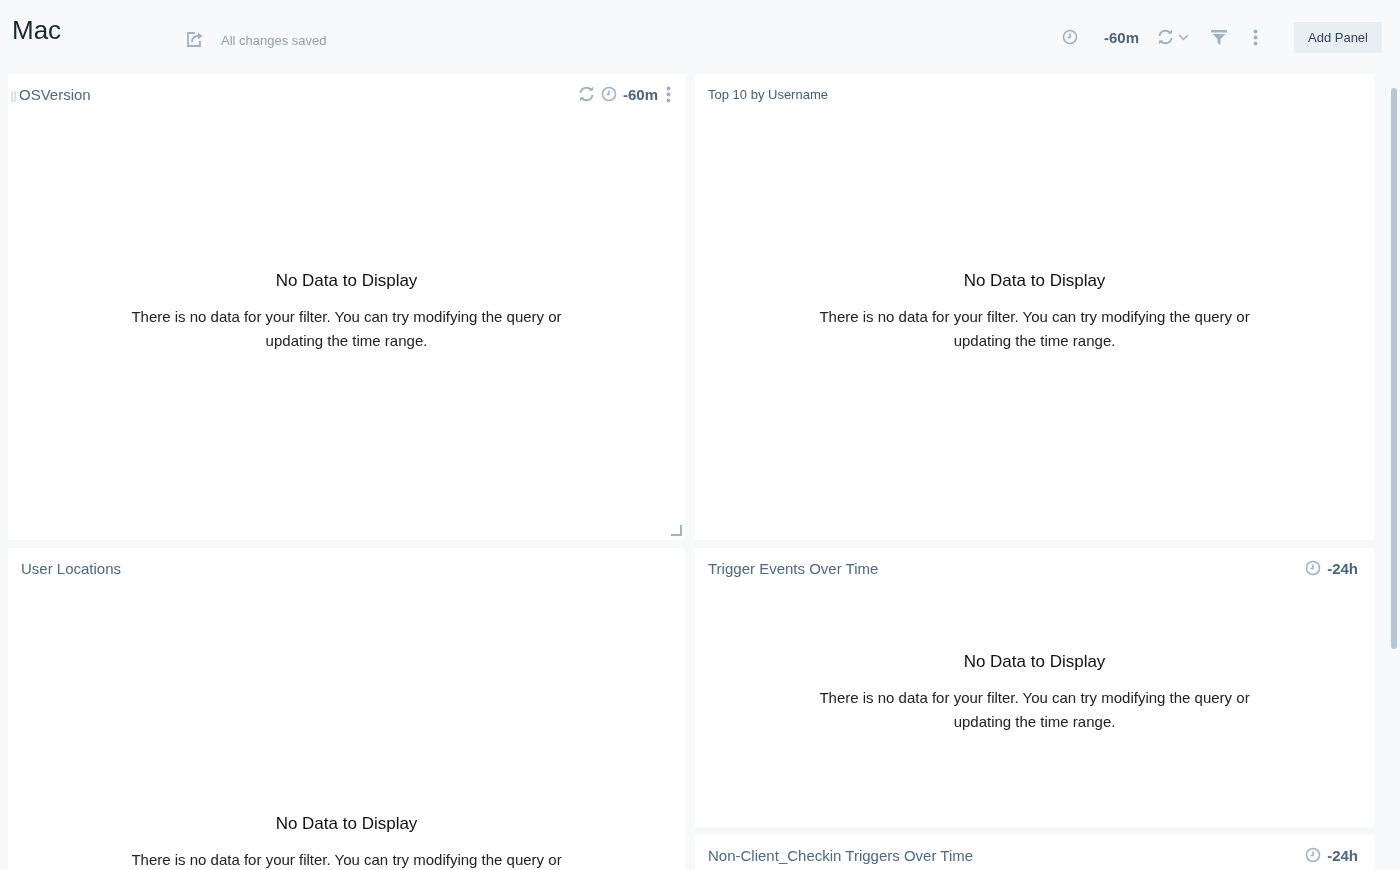  I want to click on panel-title: Non-Client_Checkin Triggers Over Time, so click(841, 855).